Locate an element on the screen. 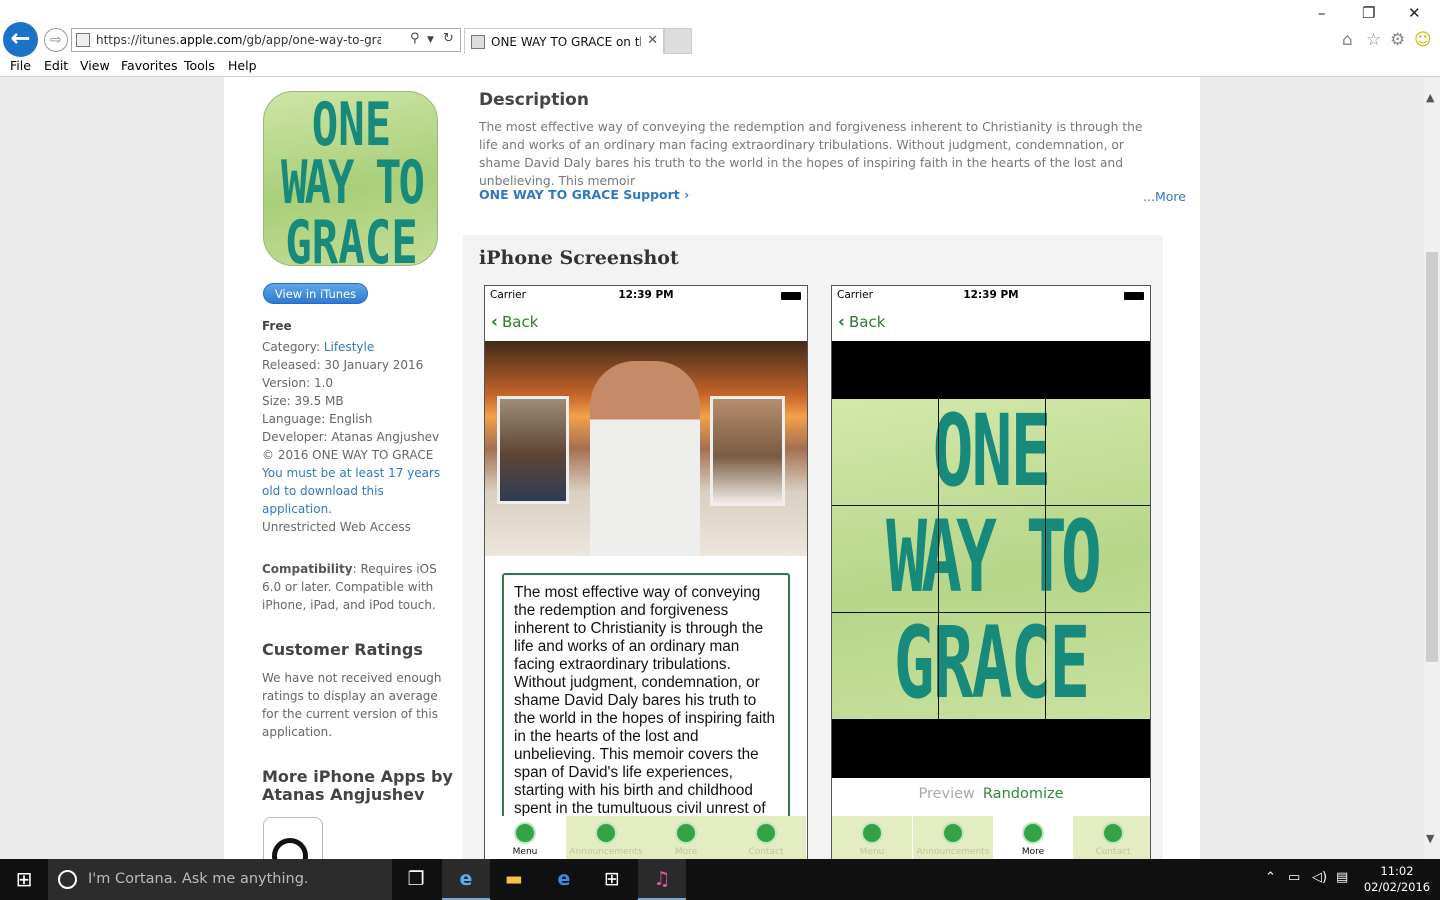  vertical-scrollbar: ▲ ▼ is located at coordinates (1432, 468).